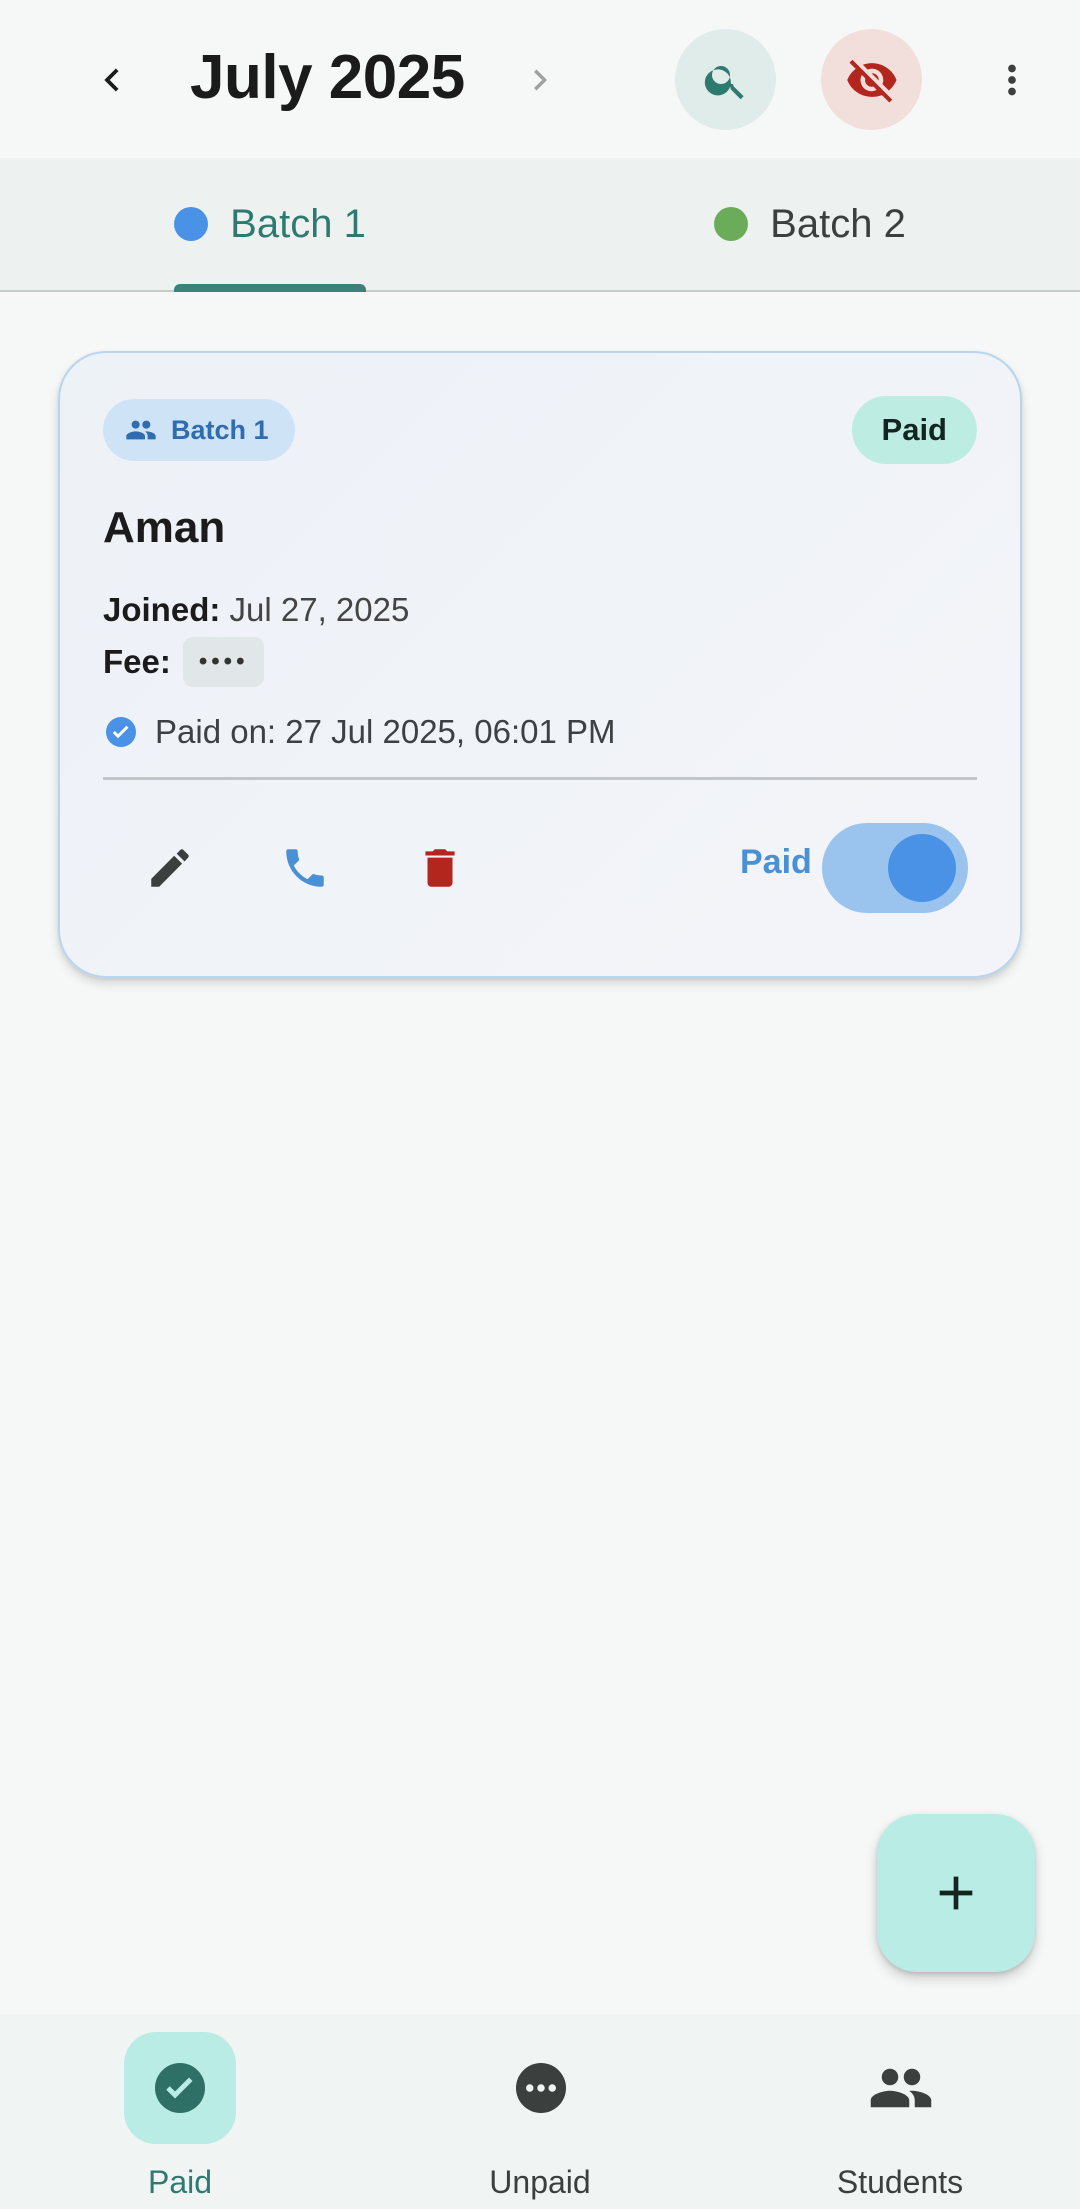  I want to click on previous-month-button, so click(112, 80).